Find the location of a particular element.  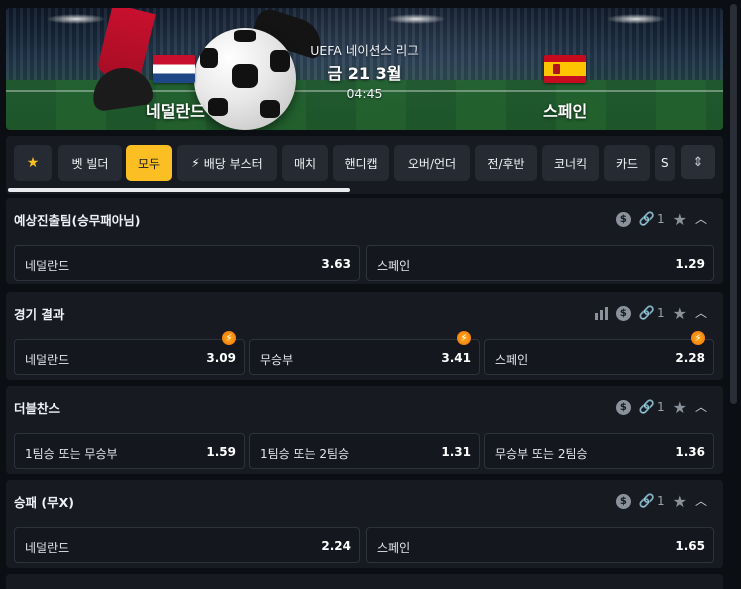

odds-button: 네덜란드 3.63 is located at coordinates (187, 263).